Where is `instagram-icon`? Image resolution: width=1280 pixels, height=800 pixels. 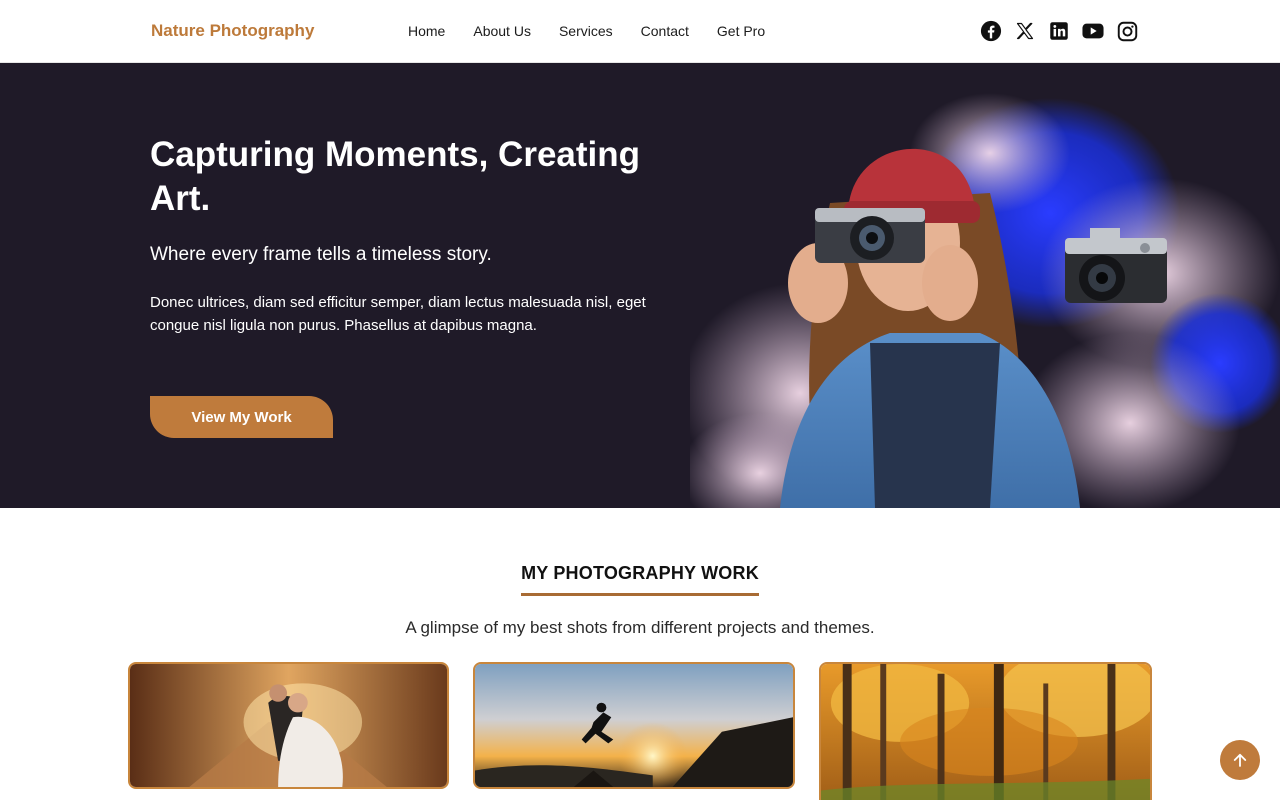 instagram-icon is located at coordinates (1127, 31).